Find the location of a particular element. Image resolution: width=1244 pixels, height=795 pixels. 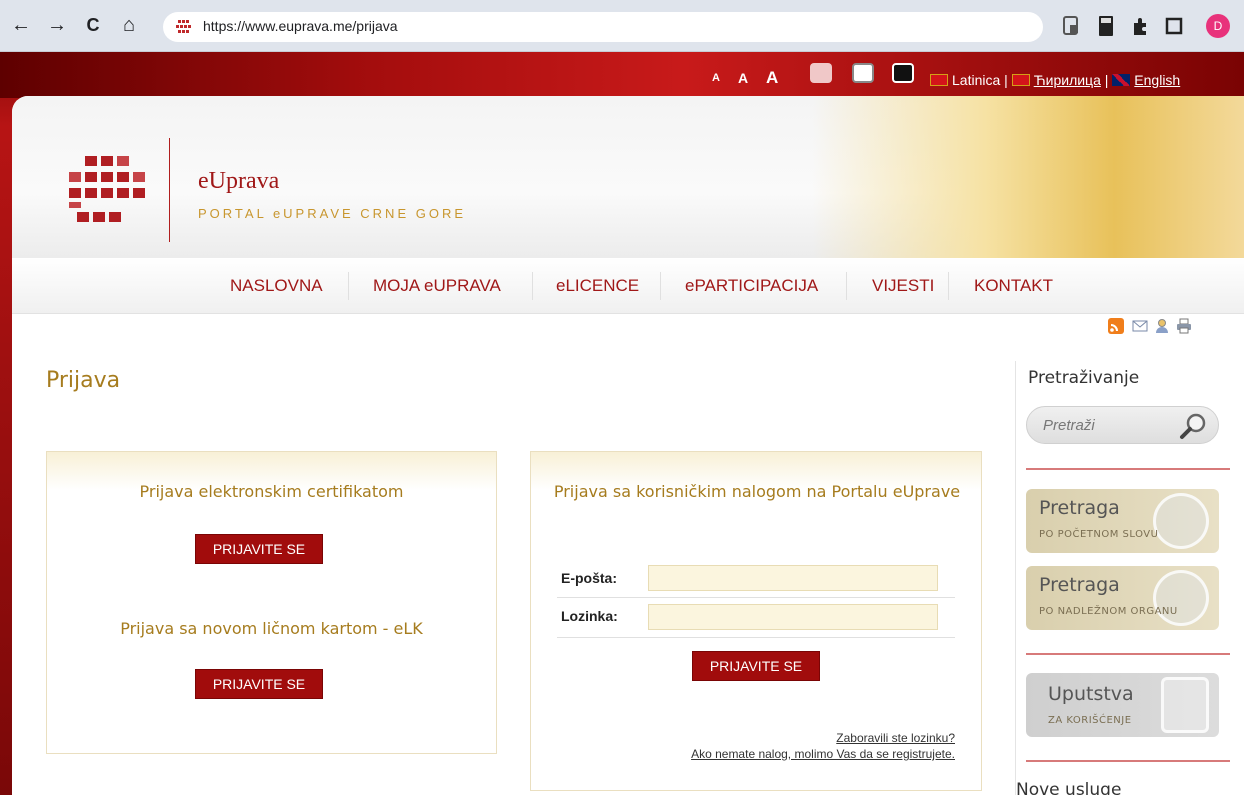

back-icon: ← is located at coordinates (21, 25).